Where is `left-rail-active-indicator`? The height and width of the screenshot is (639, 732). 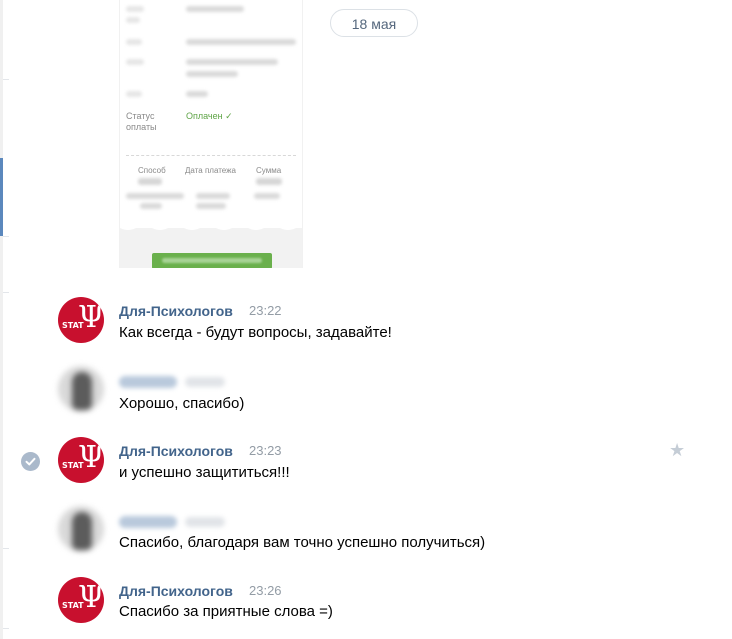
left-rail-active-indicator is located at coordinates (1, 197).